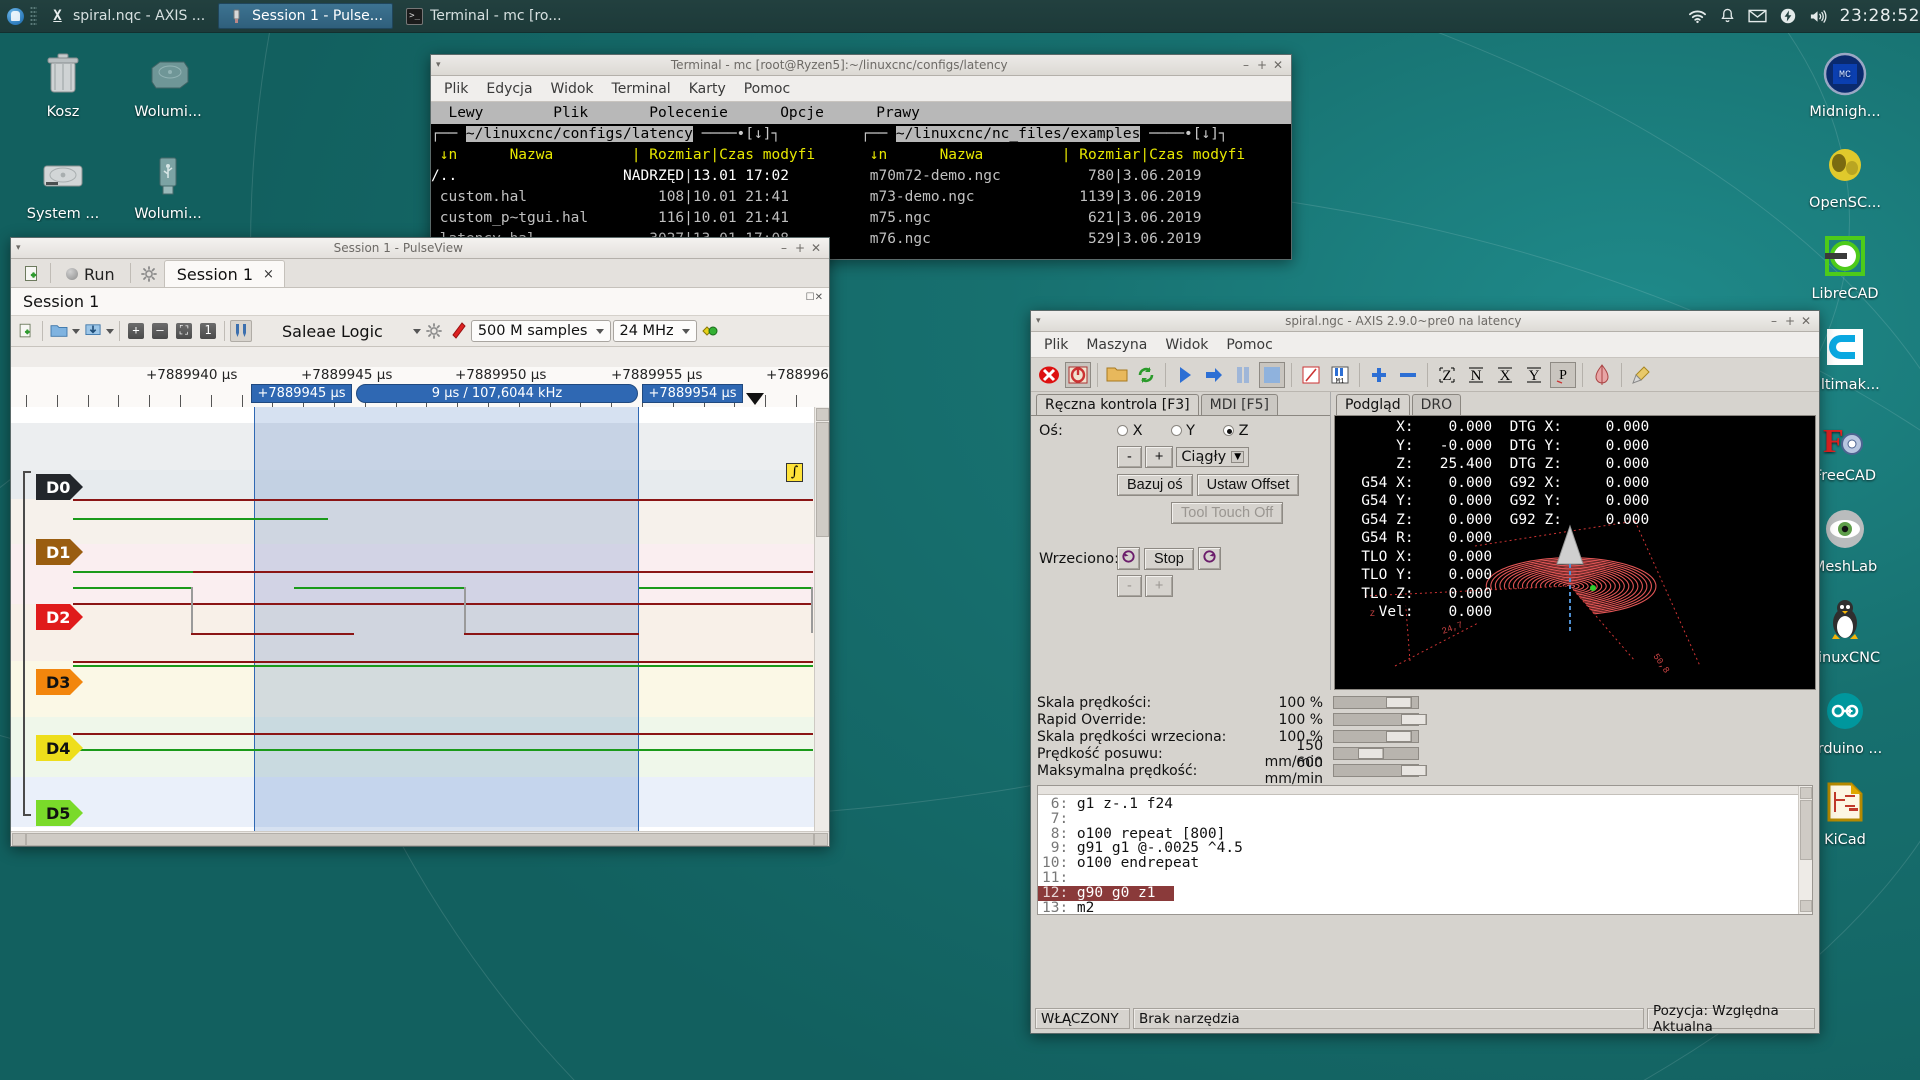  What do you see at coordinates (1128, 558) in the screenshot?
I see `spindle-ccw-icon` at bounding box center [1128, 558].